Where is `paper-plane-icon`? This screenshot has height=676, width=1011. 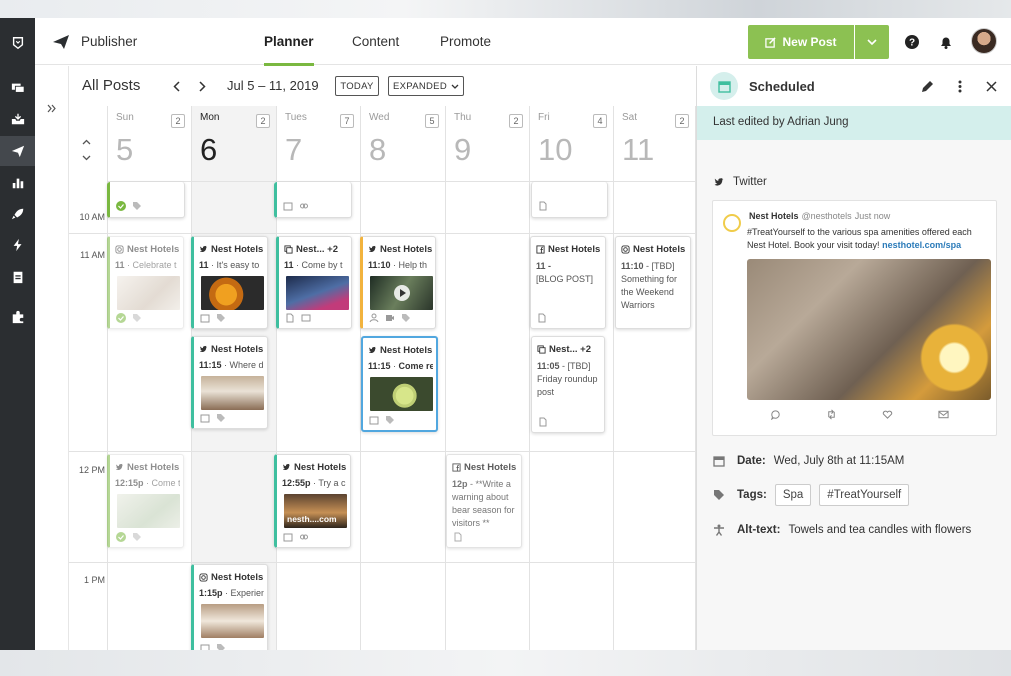 paper-plane-icon is located at coordinates (61, 41).